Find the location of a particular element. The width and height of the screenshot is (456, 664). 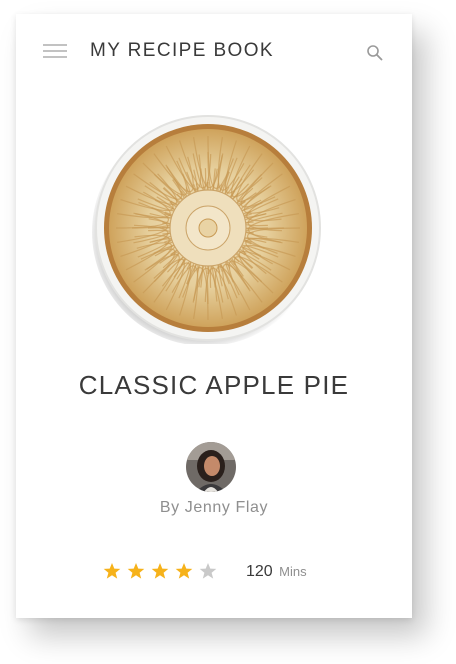

cook-time-value: 120 is located at coordinates (259, 571).